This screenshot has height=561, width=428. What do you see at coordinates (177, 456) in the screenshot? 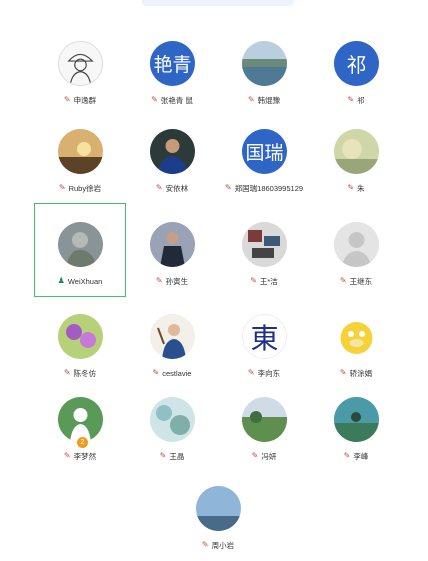
I see `contact-name: 王晶` at bounding box center [177, 456].